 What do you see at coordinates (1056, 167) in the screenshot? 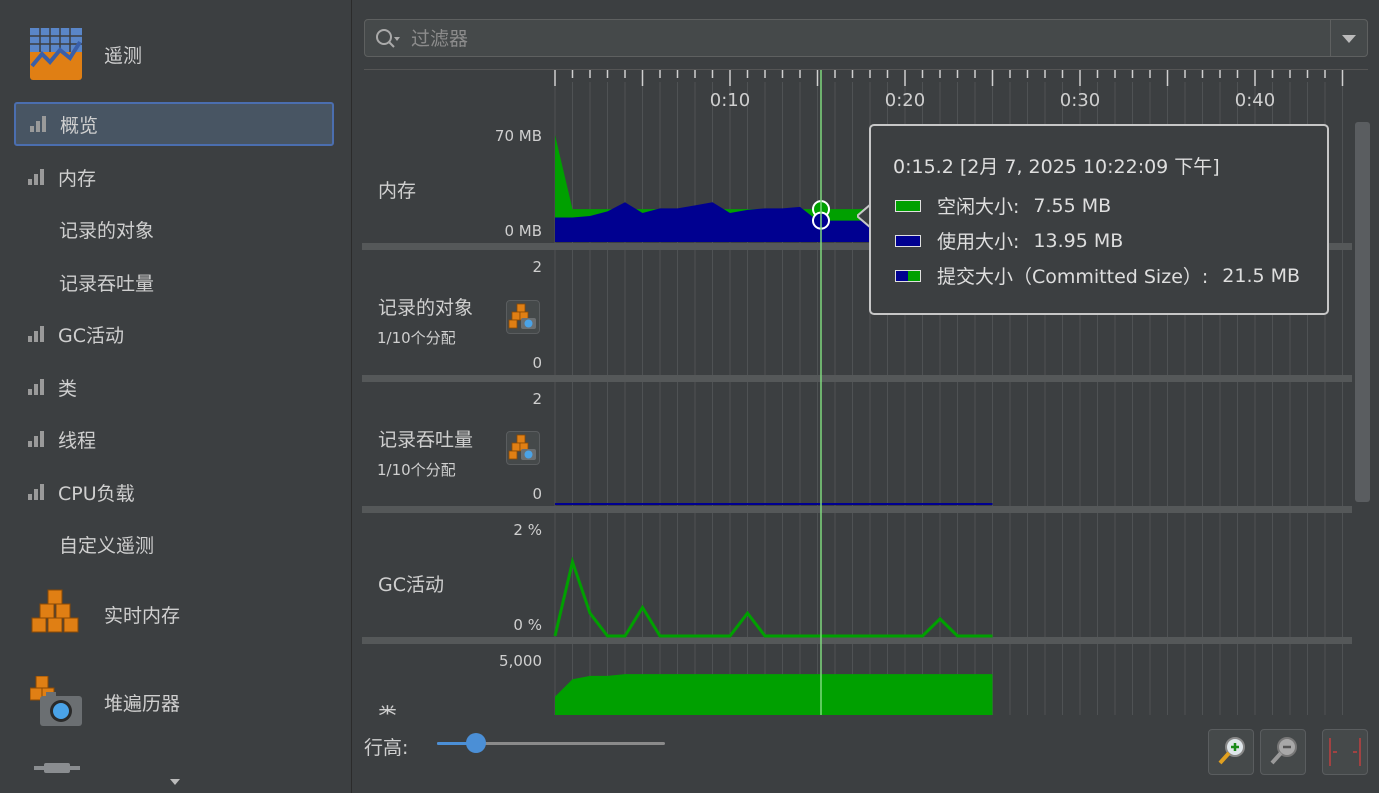
I see `tooltip-time: 0:15.2 [2月 7, 2025 10:22:09 下午]` at bounding box center [1056, 167].